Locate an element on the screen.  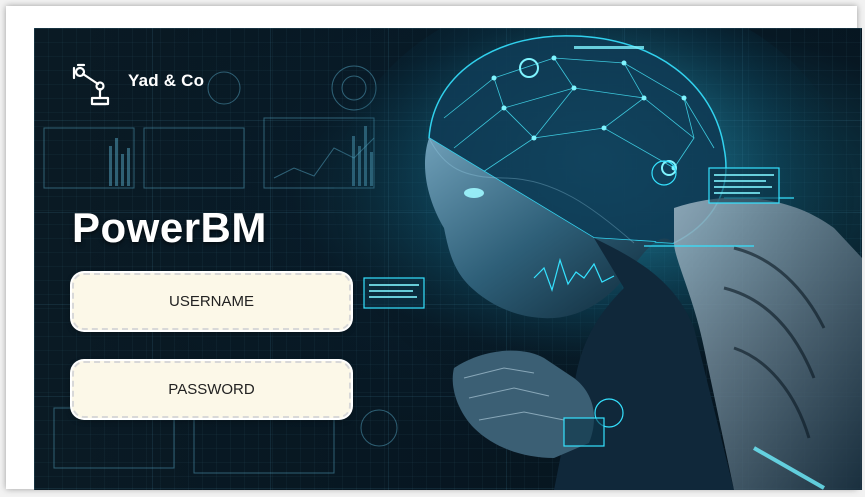
username-field-container is located at coordinates (211, 301).